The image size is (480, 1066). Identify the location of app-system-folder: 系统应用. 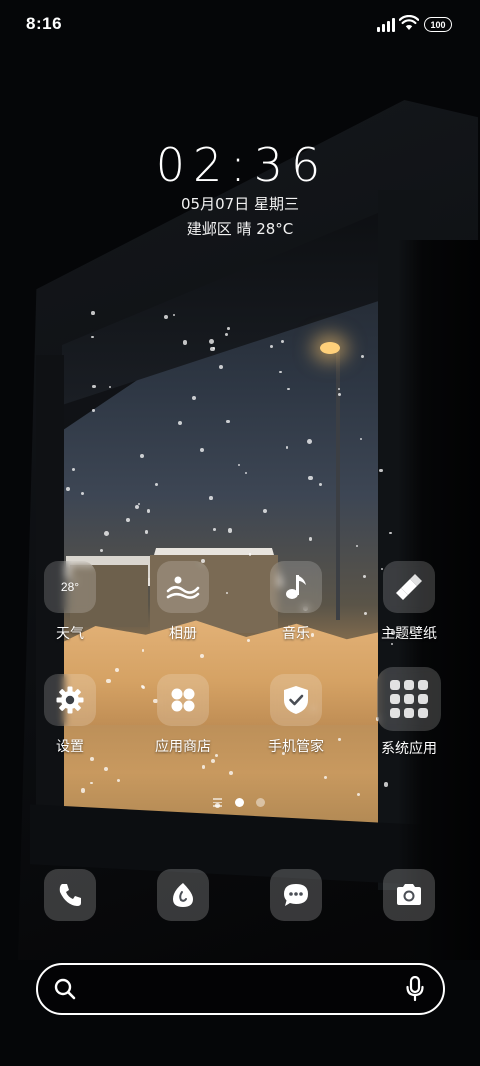
(409, 712).